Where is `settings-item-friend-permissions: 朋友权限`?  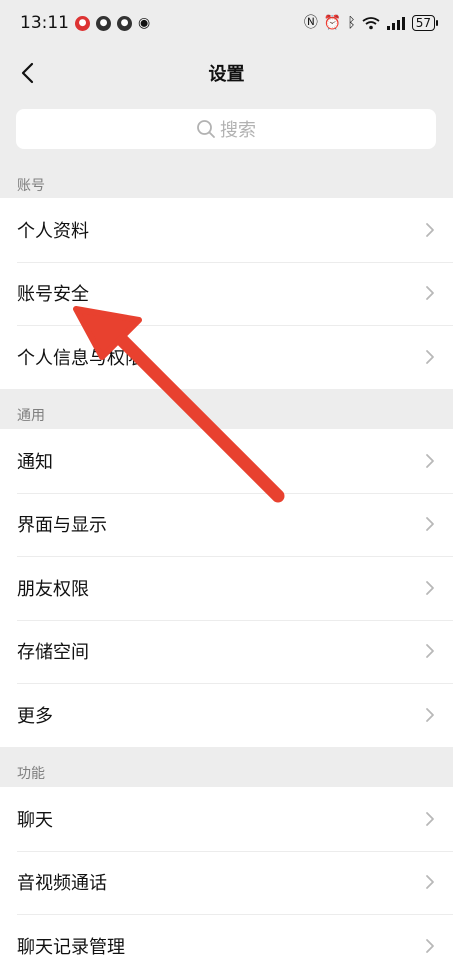 settings-item-friend-permissions: 朋友权限 is located at coordinates (226, 588).